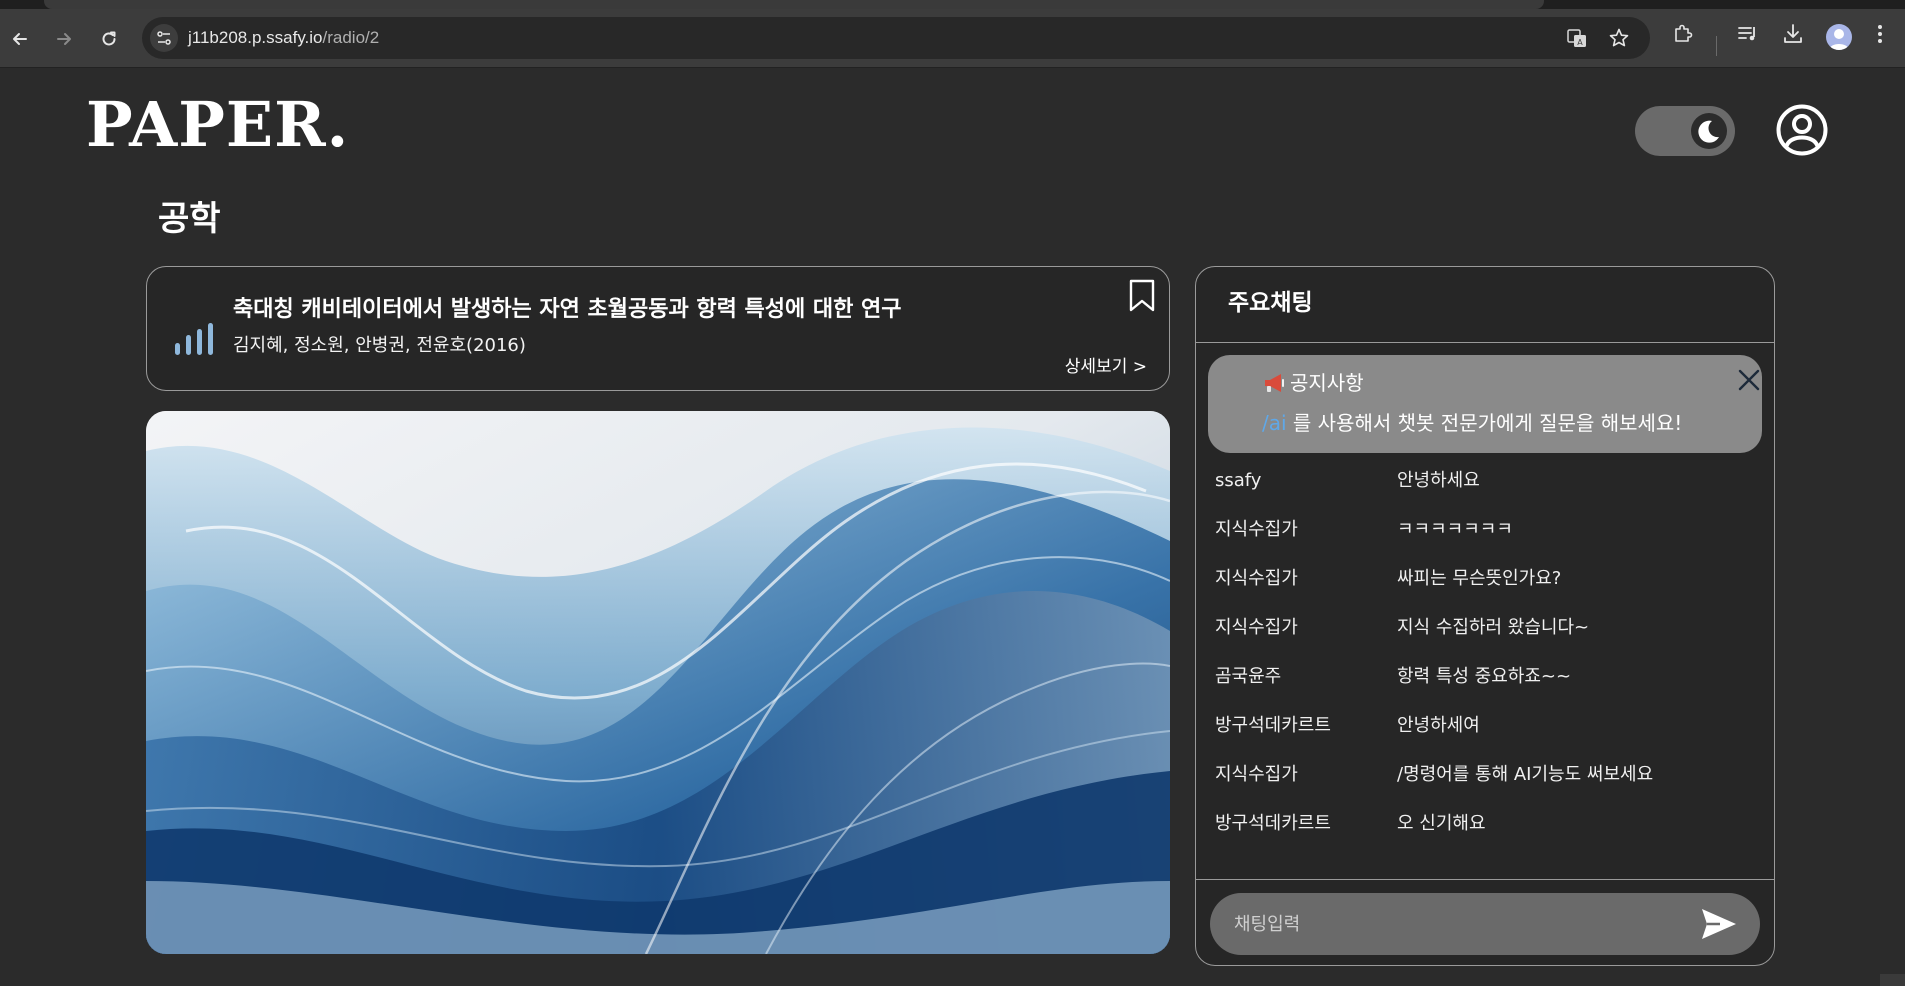 This screenshot has height=986, width=1905. I want to click on site-logo: PAPER., so click(217, 125).